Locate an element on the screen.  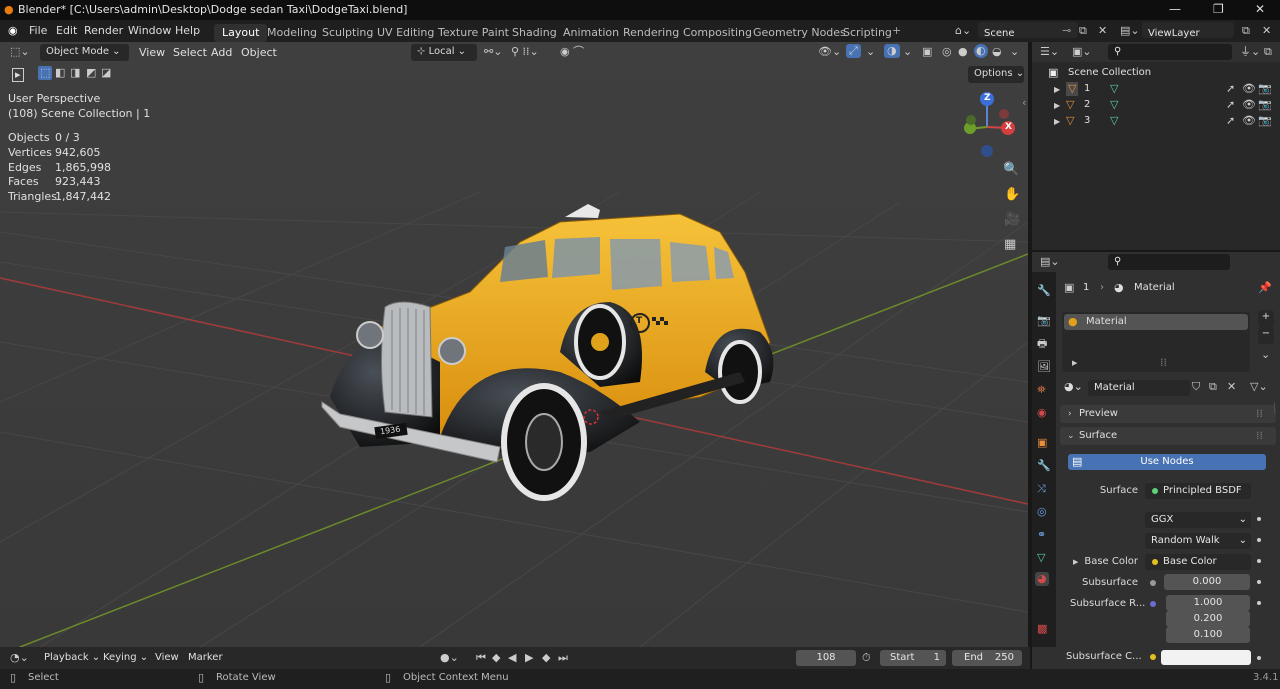
visibility-icon: 👁⌄ is located at coordinates (829, 52).